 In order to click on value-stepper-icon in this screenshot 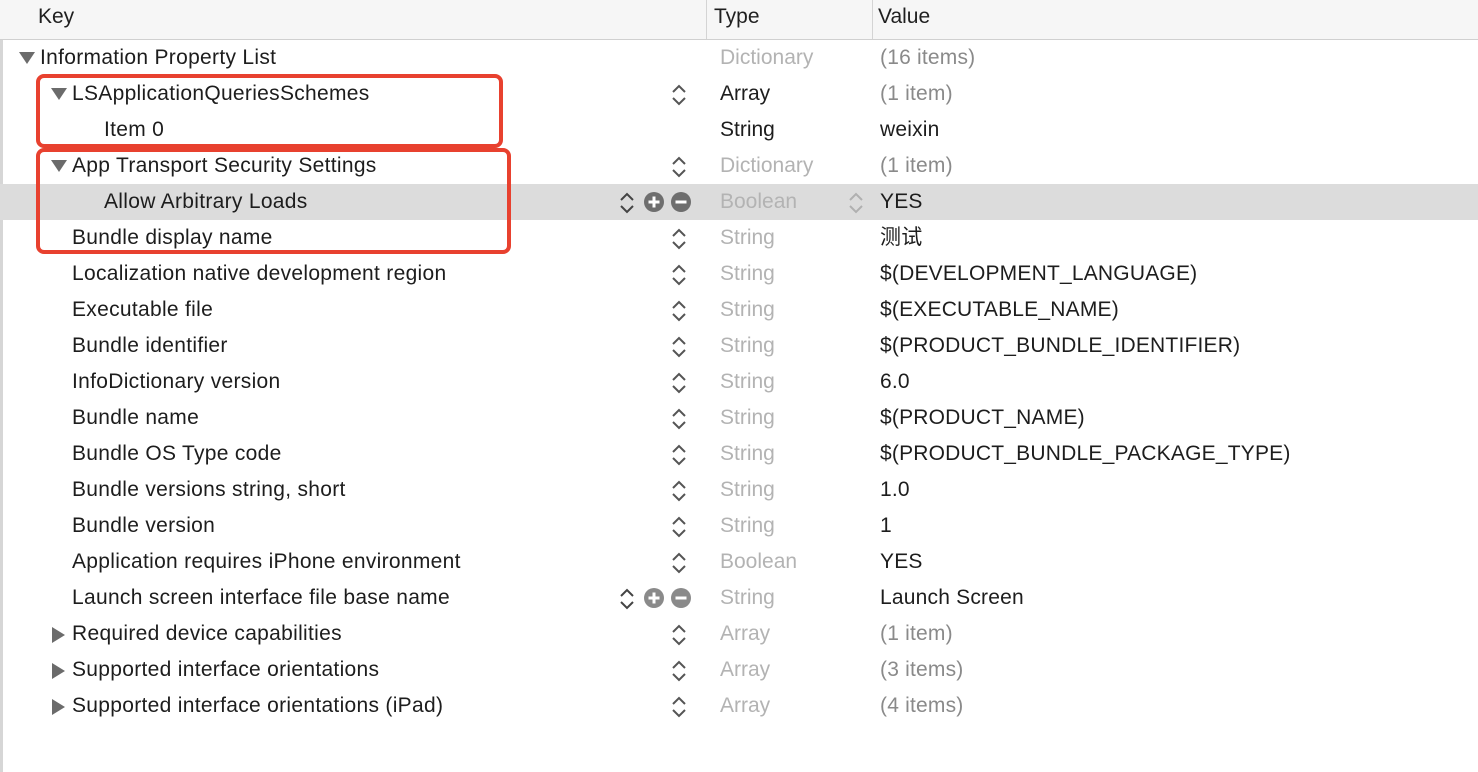, I will do `click(856, 203)`.